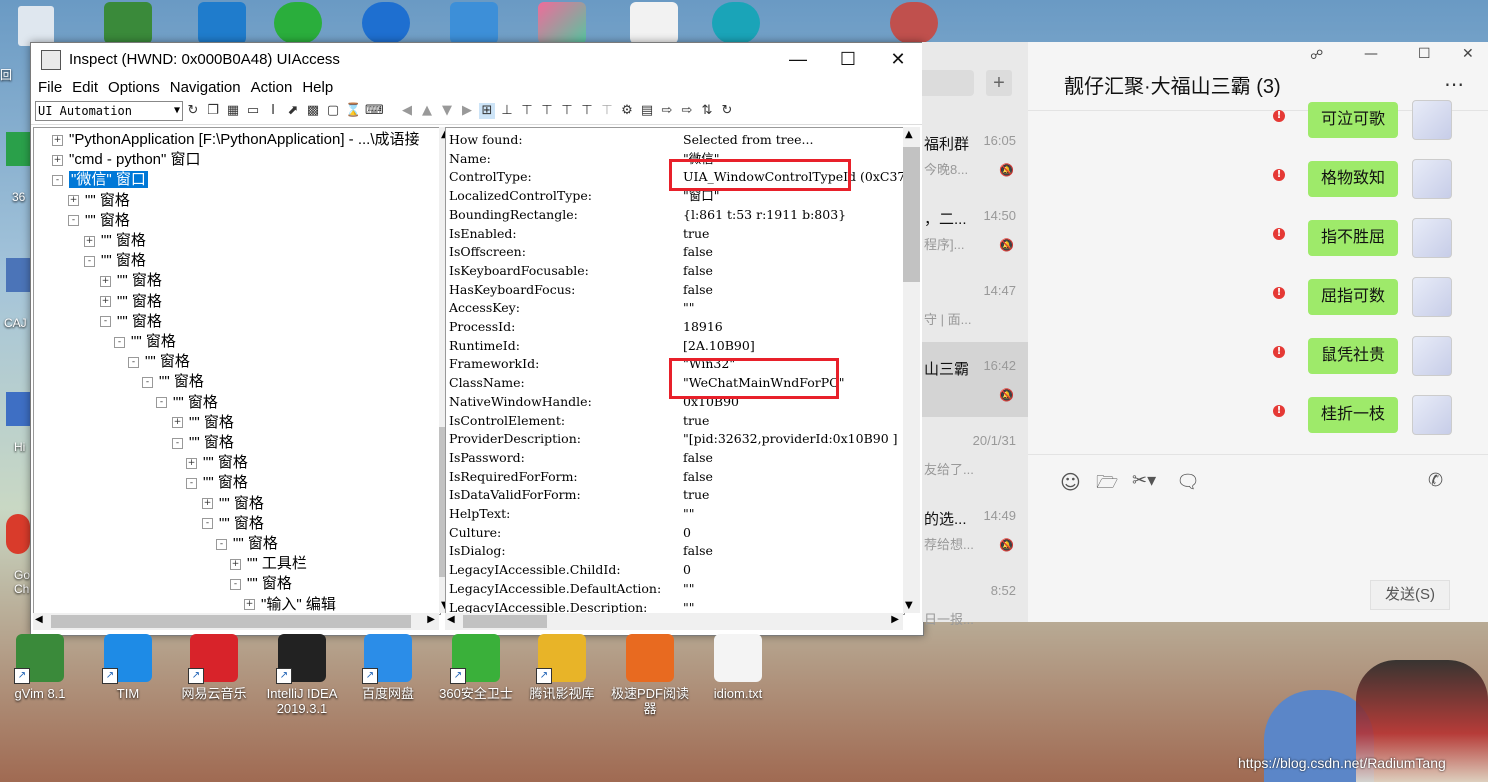 This screenshot has width=1488, height=782. What do you see at coordinates (293, 111) in the screenshot?
I see `pointer-icon: ⬈` at bounding box center [293, 111].